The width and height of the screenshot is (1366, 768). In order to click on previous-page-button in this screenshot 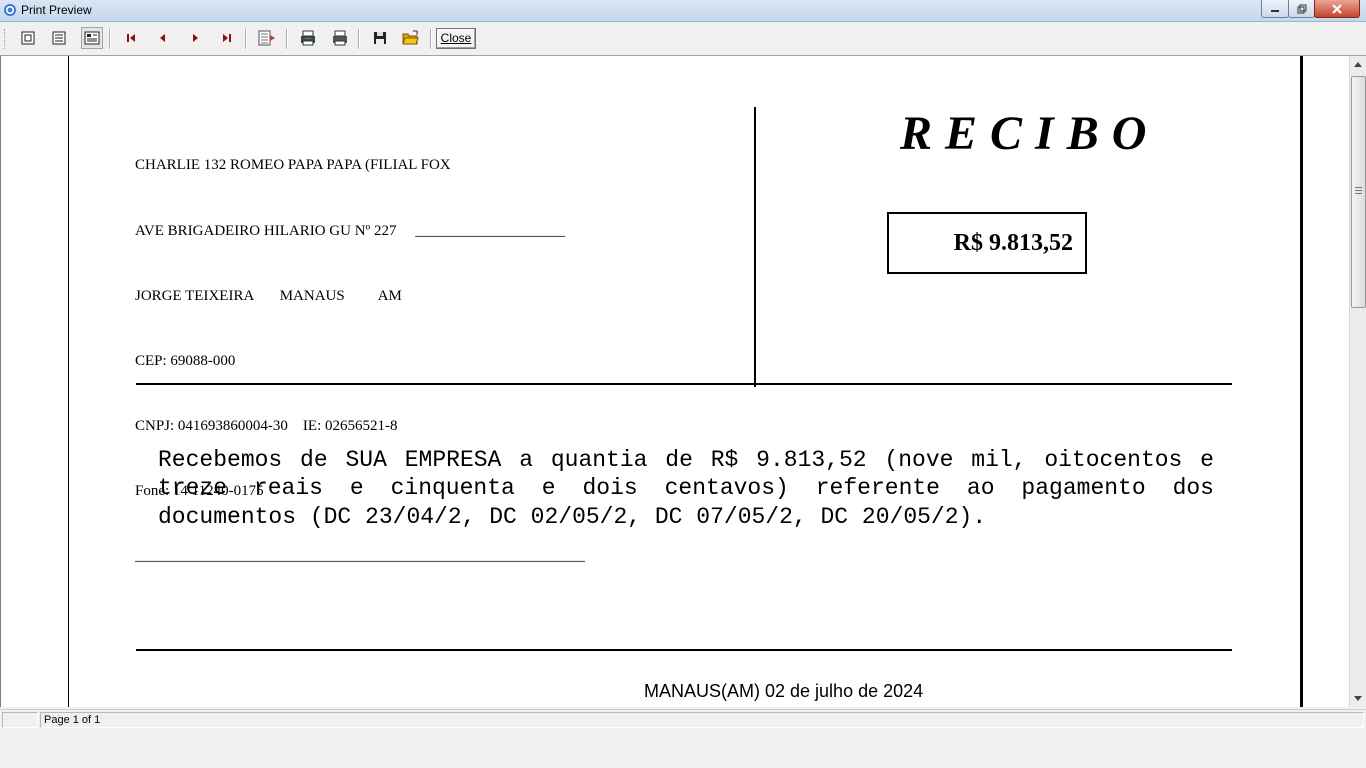, I will do `click(163, 38)`.